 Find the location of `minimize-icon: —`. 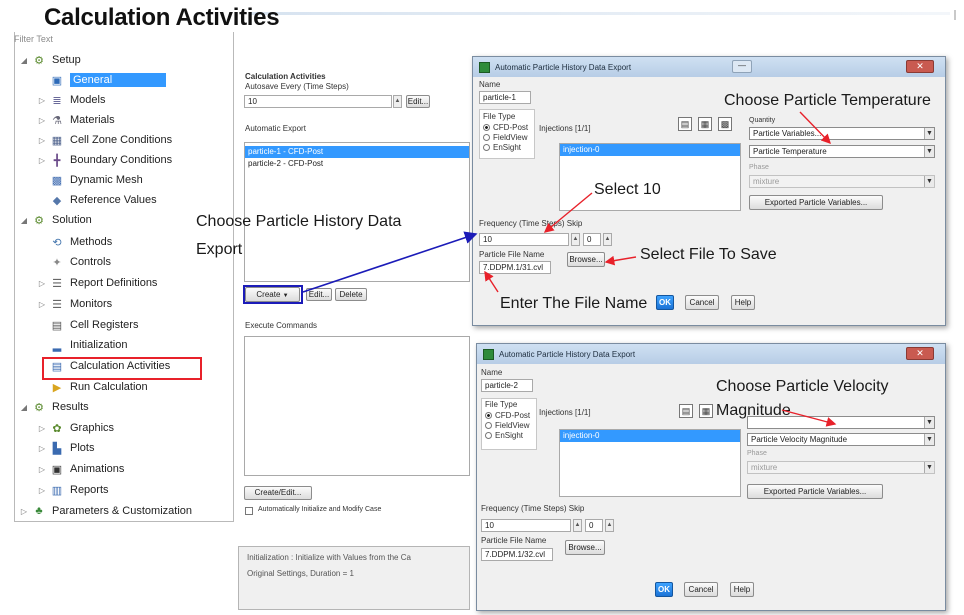

minimize-icon: — is located at coordinates (742, 66).